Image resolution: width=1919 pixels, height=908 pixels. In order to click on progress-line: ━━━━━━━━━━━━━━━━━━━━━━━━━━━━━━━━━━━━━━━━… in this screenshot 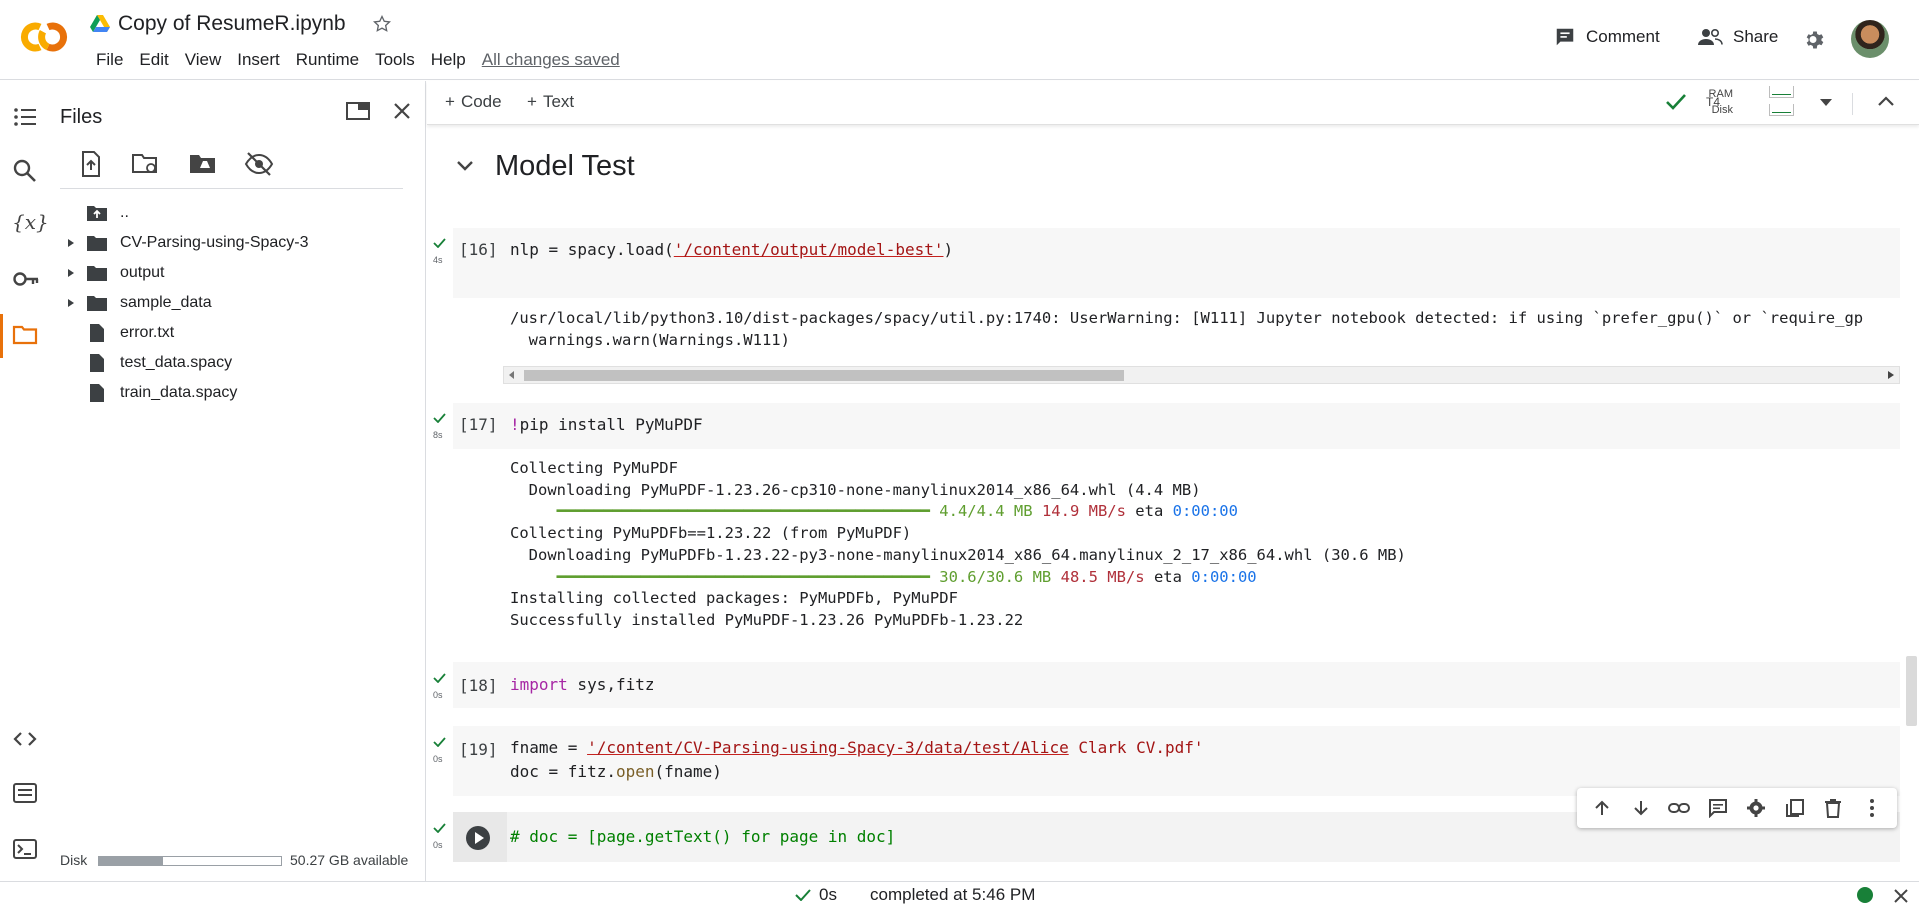, I will do `click(958, 512)`.